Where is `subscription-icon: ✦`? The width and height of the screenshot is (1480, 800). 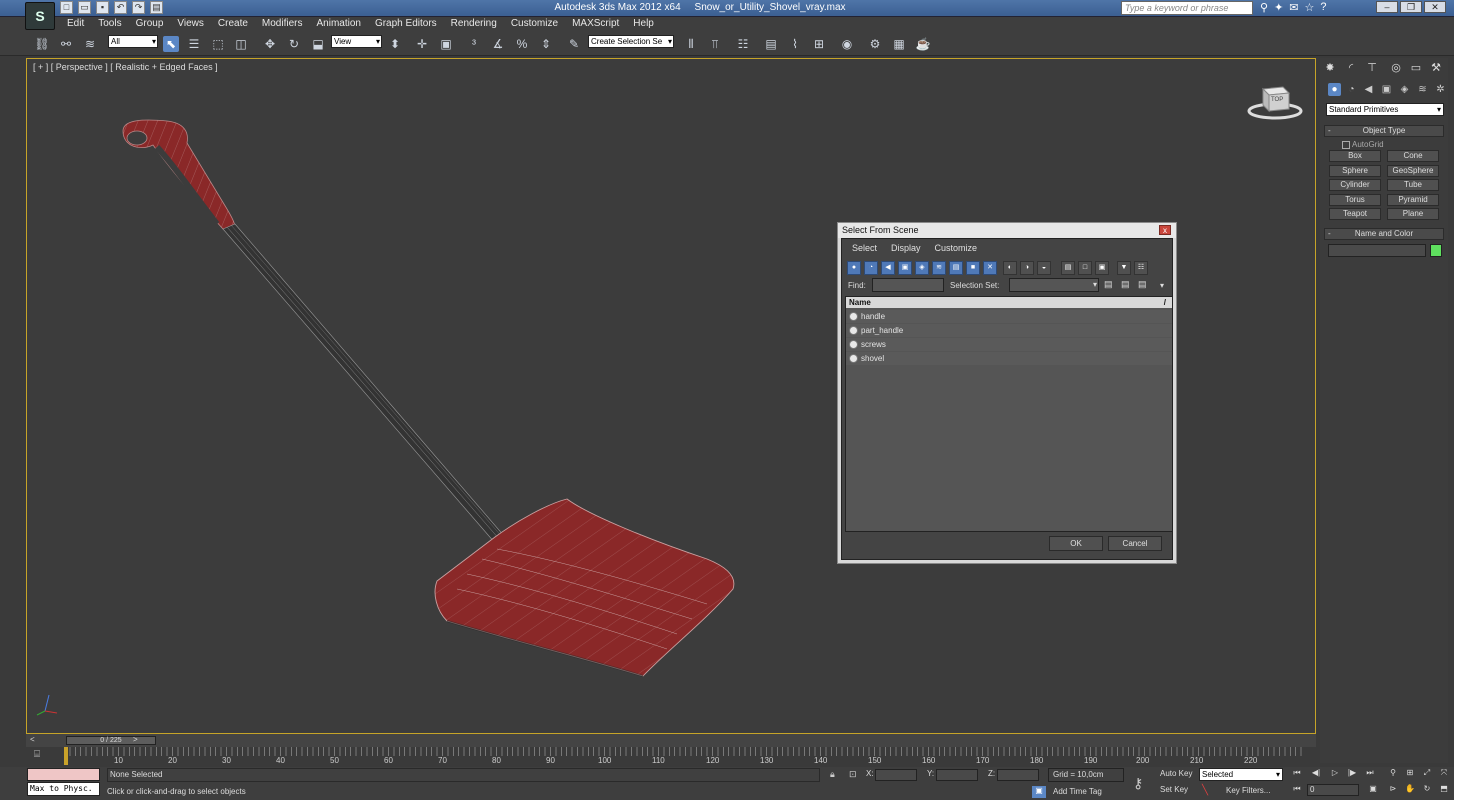 subscription-icon: ✦ is located at coordinates (1278, 7).